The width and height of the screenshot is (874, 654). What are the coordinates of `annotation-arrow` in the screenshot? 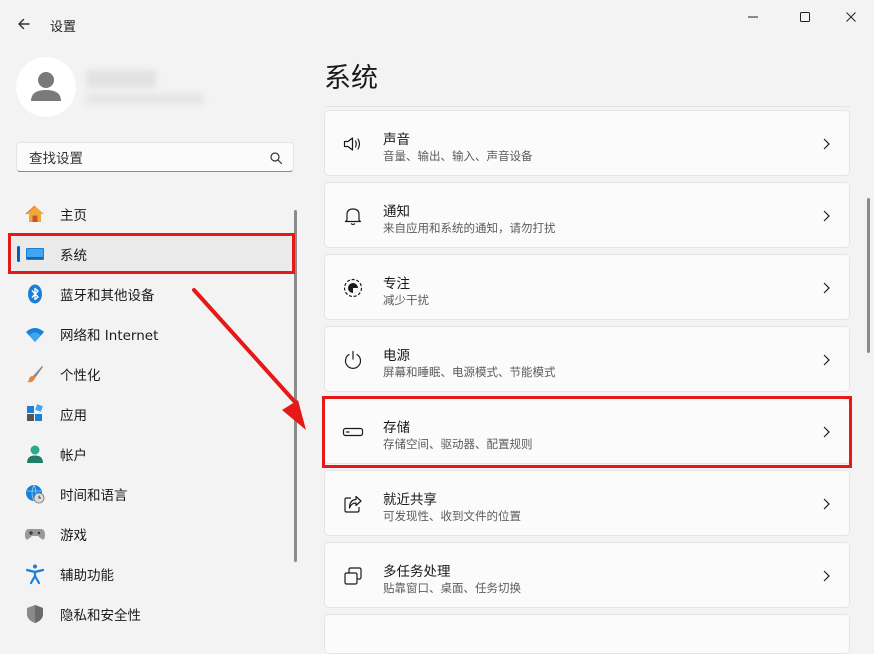 It's located at (249, 359).